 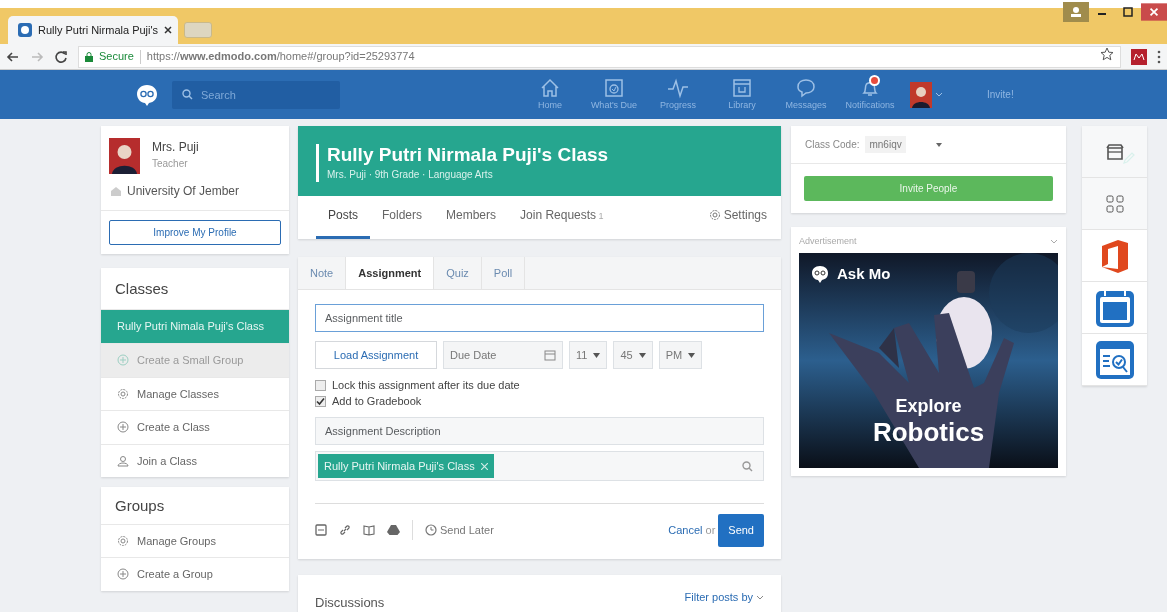 What do you see at coordinates (376, 355) in the screenshot?
I see `load-assignment-button: Load Assignment` at bounding box center [376, 355].